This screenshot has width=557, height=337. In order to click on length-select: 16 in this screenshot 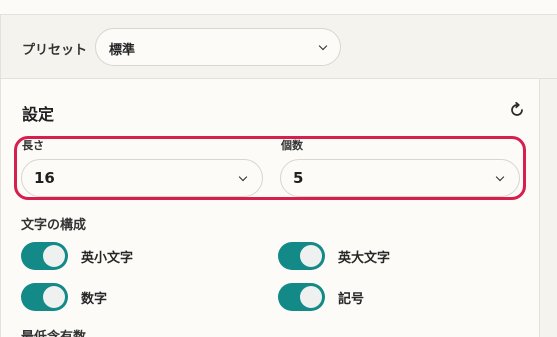, I will do `click(142, 178)`.